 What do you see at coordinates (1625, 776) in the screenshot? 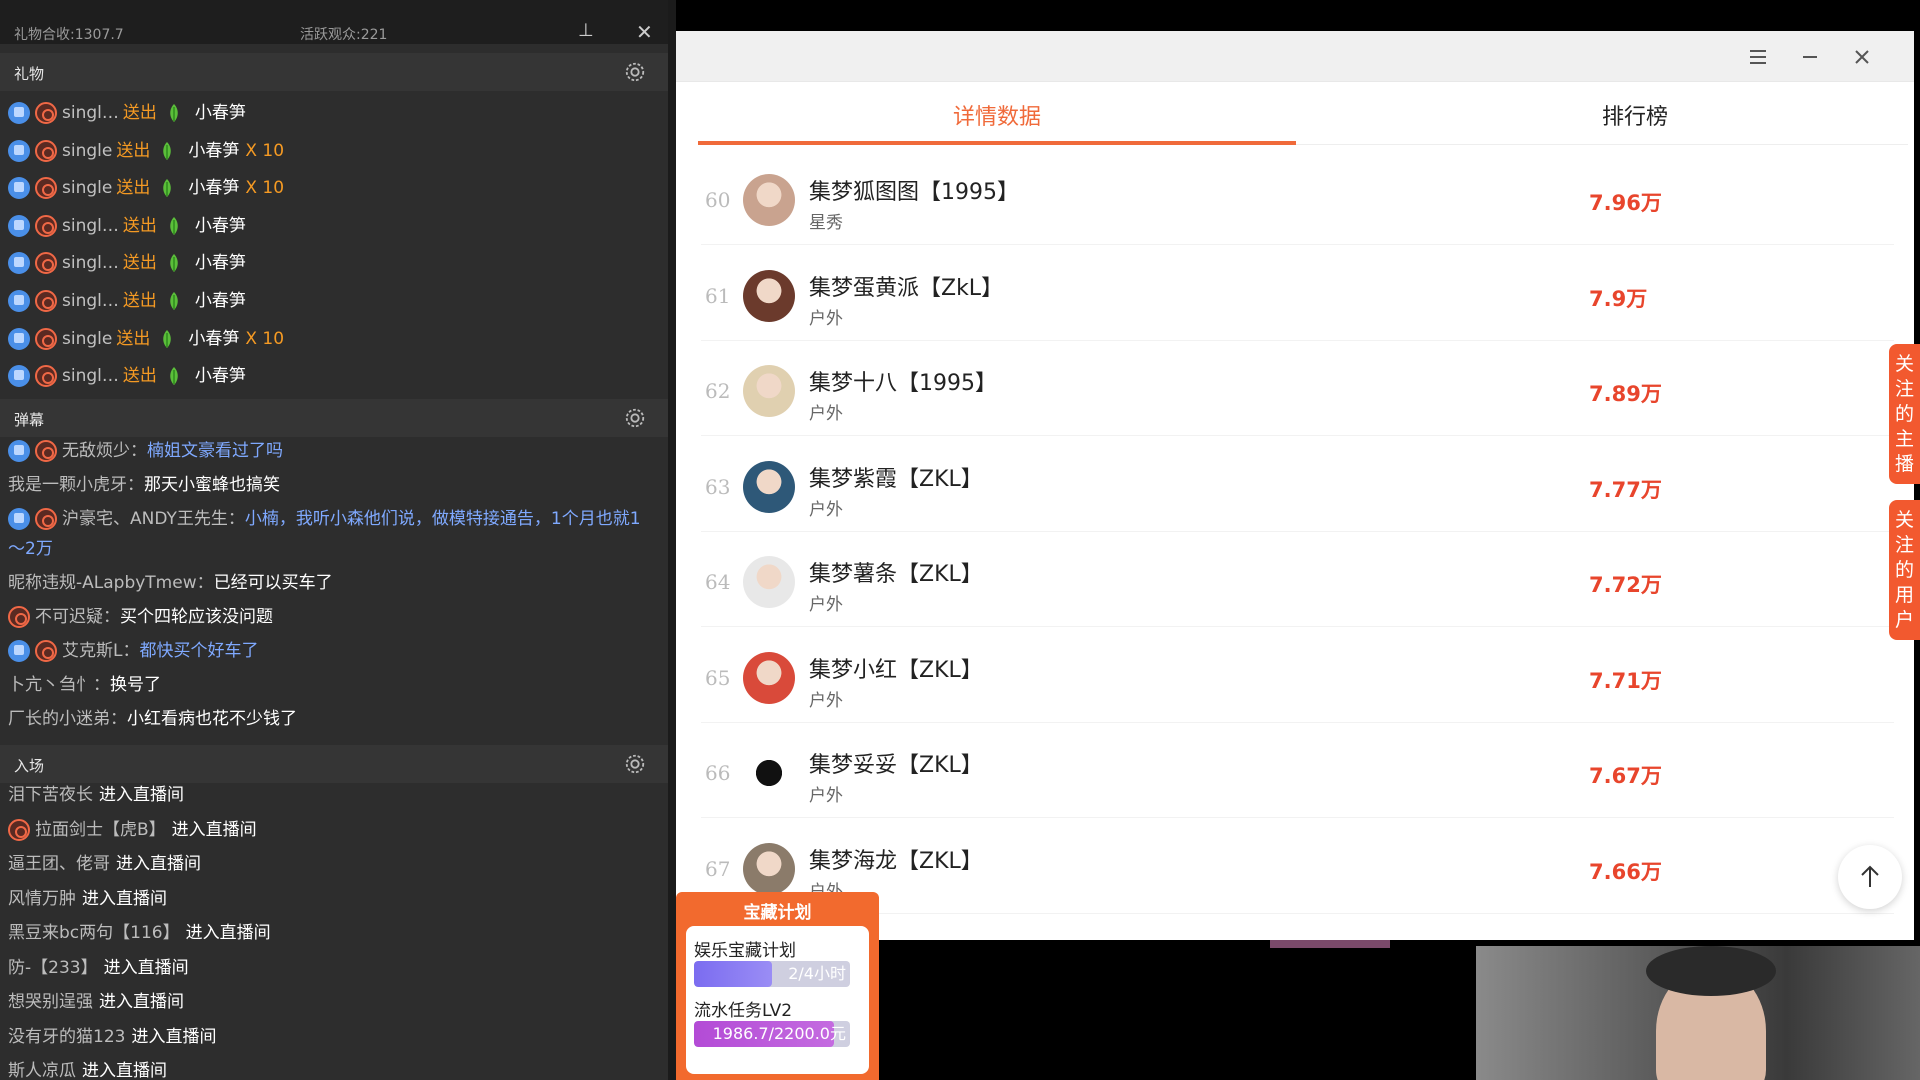
I see `anchor-value: 7.67万` at bounding box center [1625, 776].